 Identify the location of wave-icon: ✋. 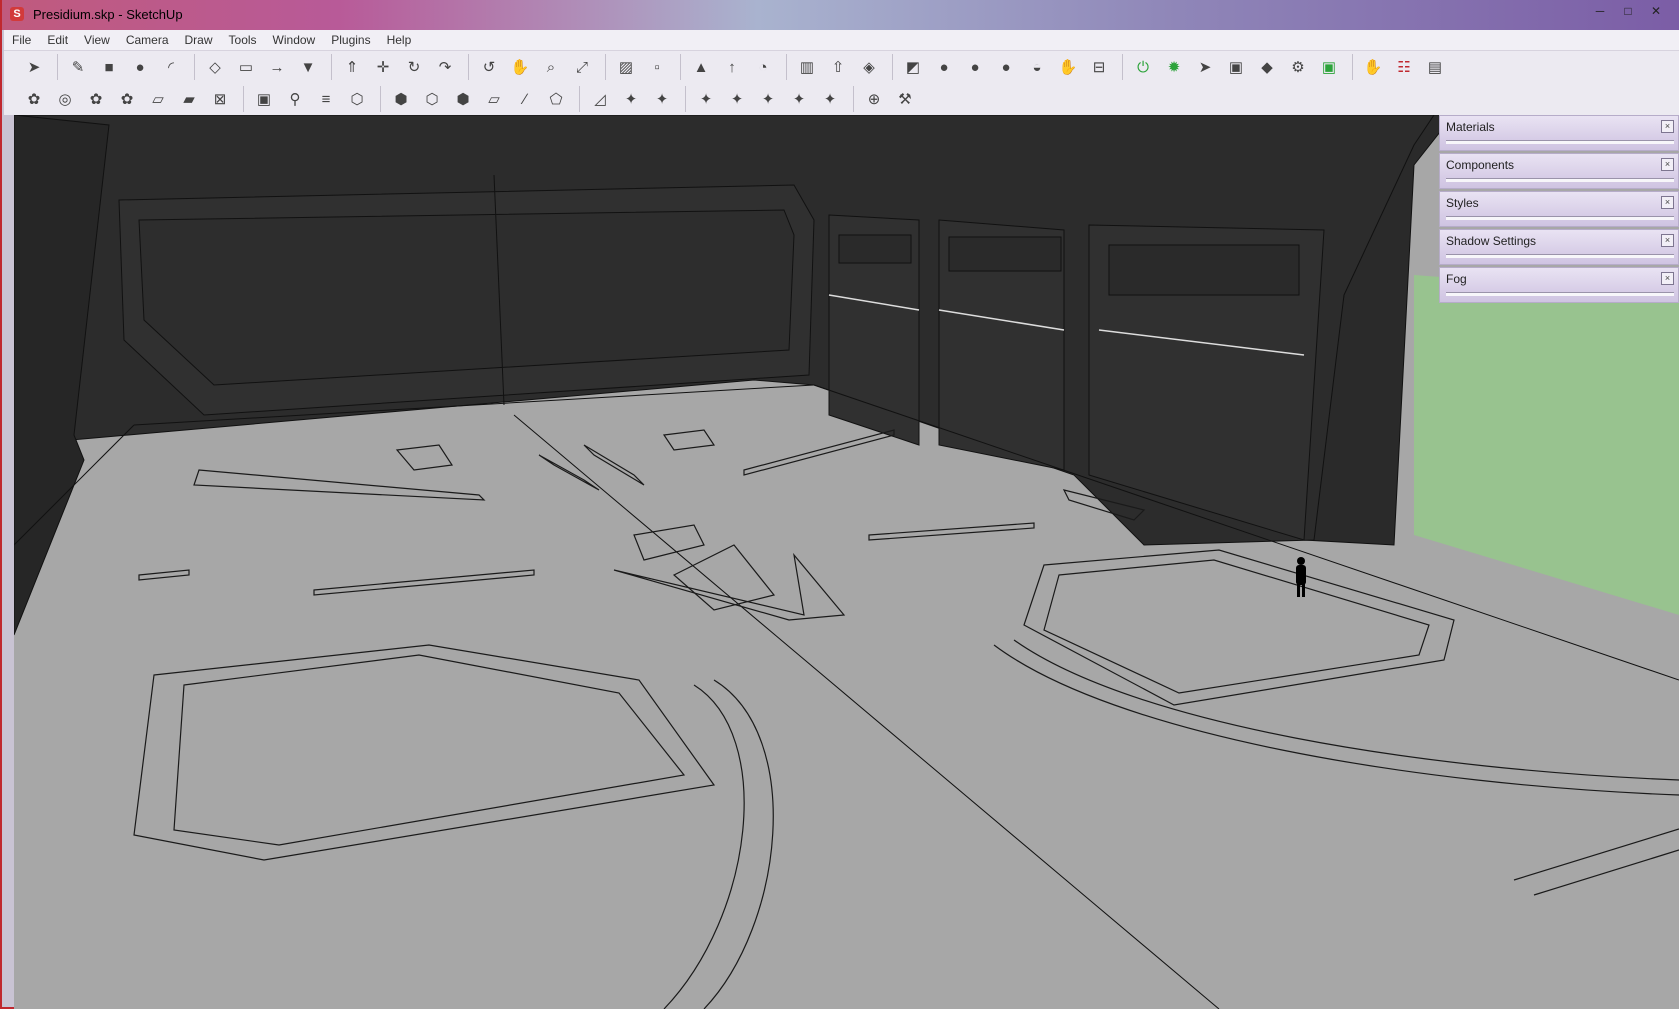
(1373, 67).